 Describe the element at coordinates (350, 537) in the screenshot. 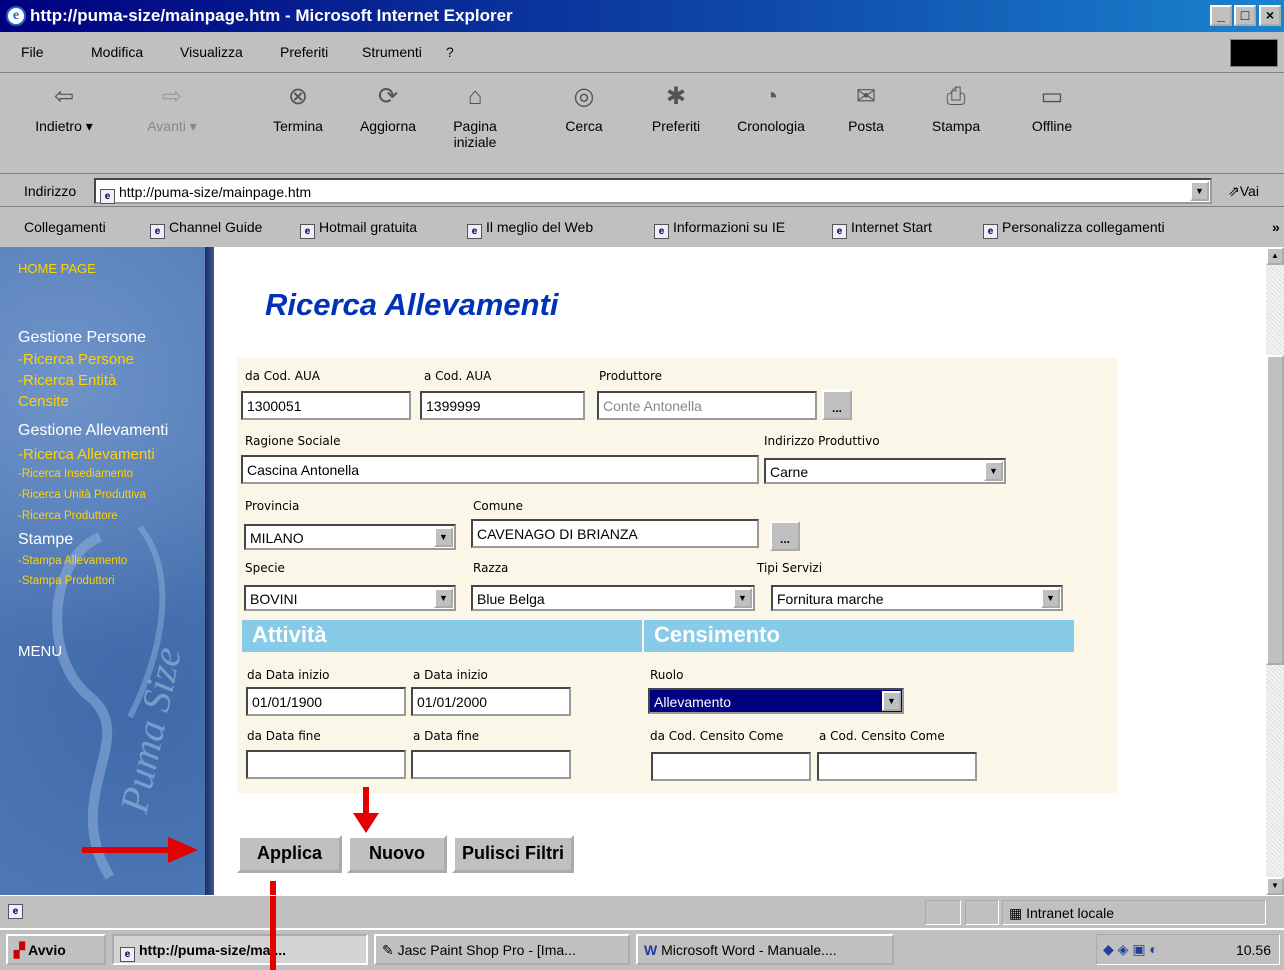

I see `provincia-select: MILANO ▼` at that location.